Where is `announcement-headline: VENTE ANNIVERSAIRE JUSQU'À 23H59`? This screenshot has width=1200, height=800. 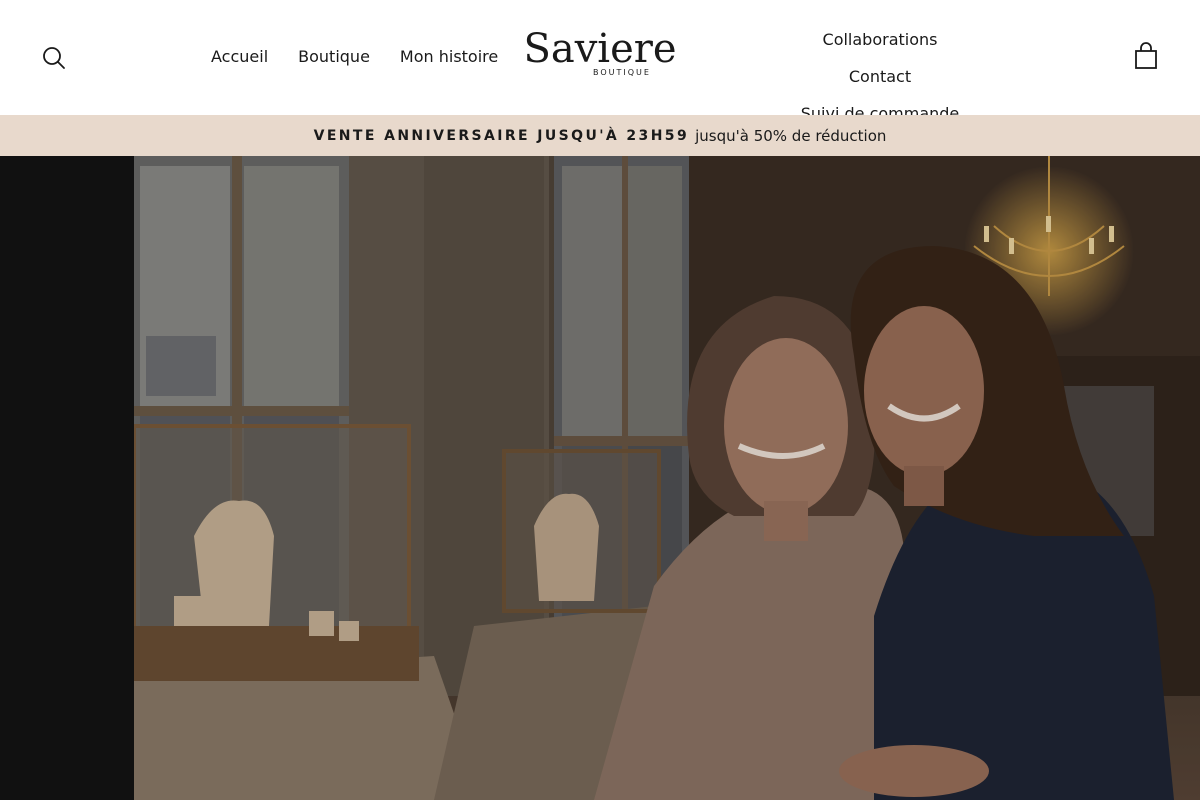
announcement-headline: VENTE ANNIVERSAIRE JUSQU'À 23H59 is located at coordinates (501, 135).